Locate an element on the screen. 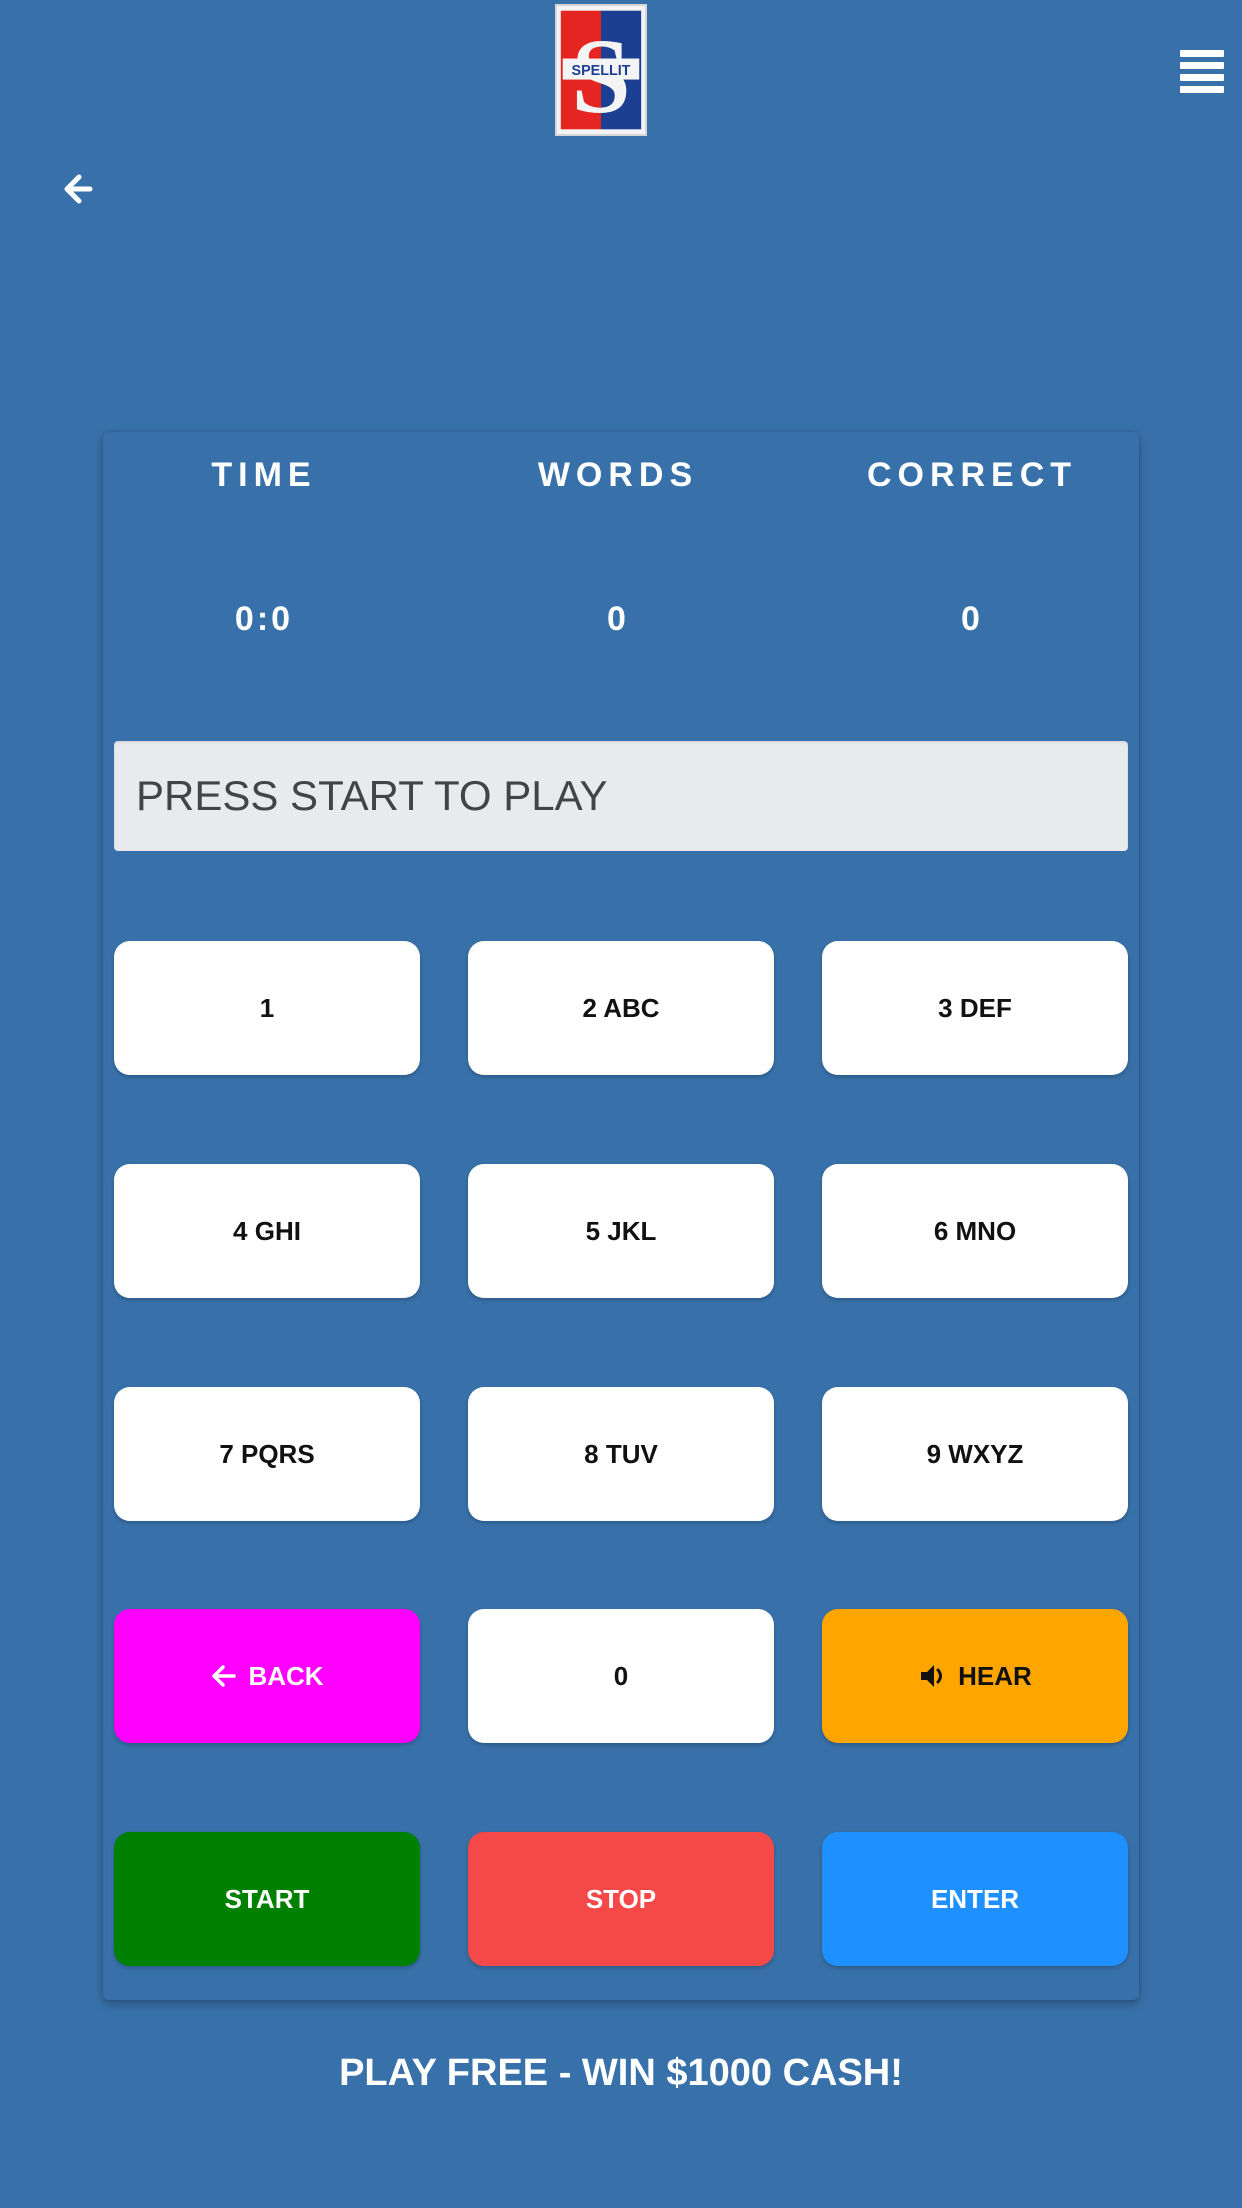 The width and height of the screenshot is (1242, 2208). speaker-icon is located at coordinates (933, 1676).